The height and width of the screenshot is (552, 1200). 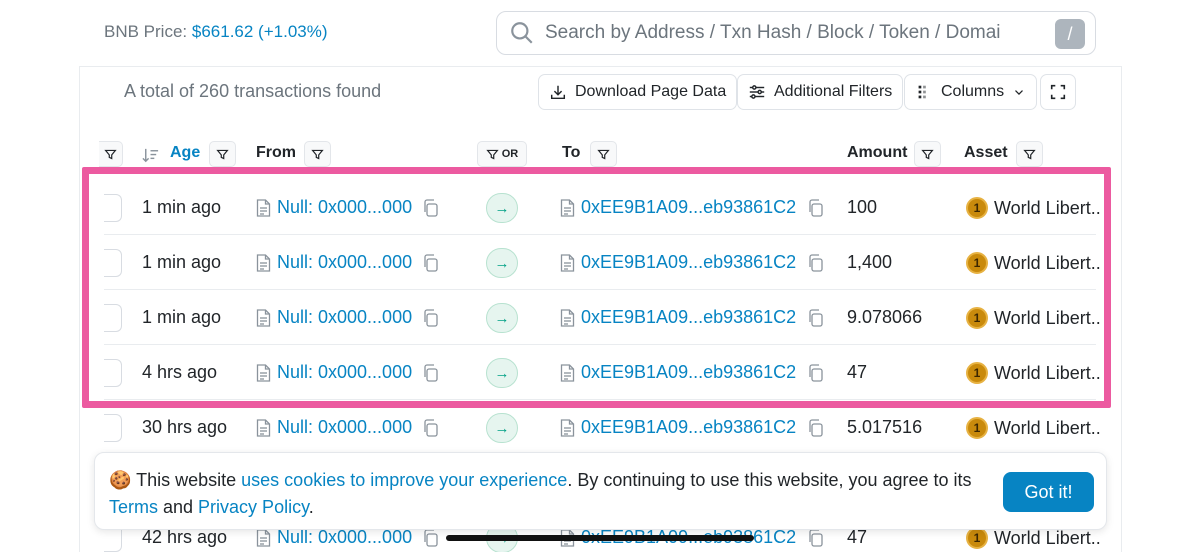 I want to click on filter-button-asset, so click(x=1029, y=154).